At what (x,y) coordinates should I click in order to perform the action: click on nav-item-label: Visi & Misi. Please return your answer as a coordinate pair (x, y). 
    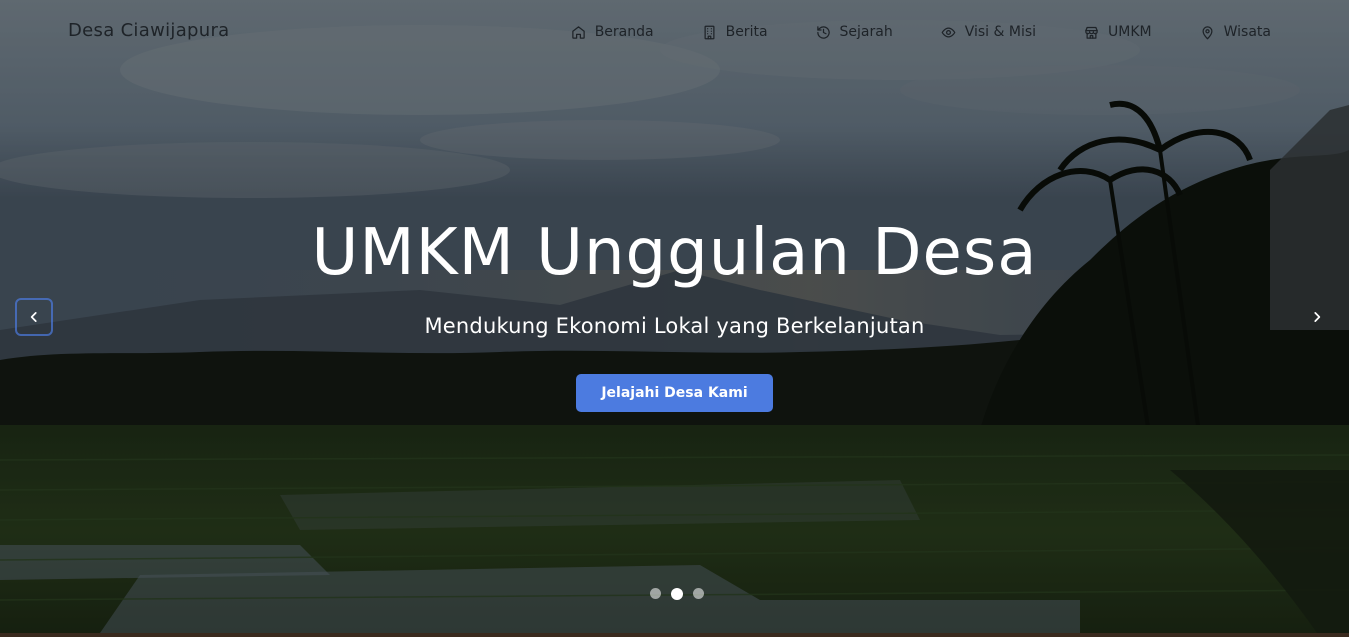
    Looking at the image, I should click on (1000, 32).